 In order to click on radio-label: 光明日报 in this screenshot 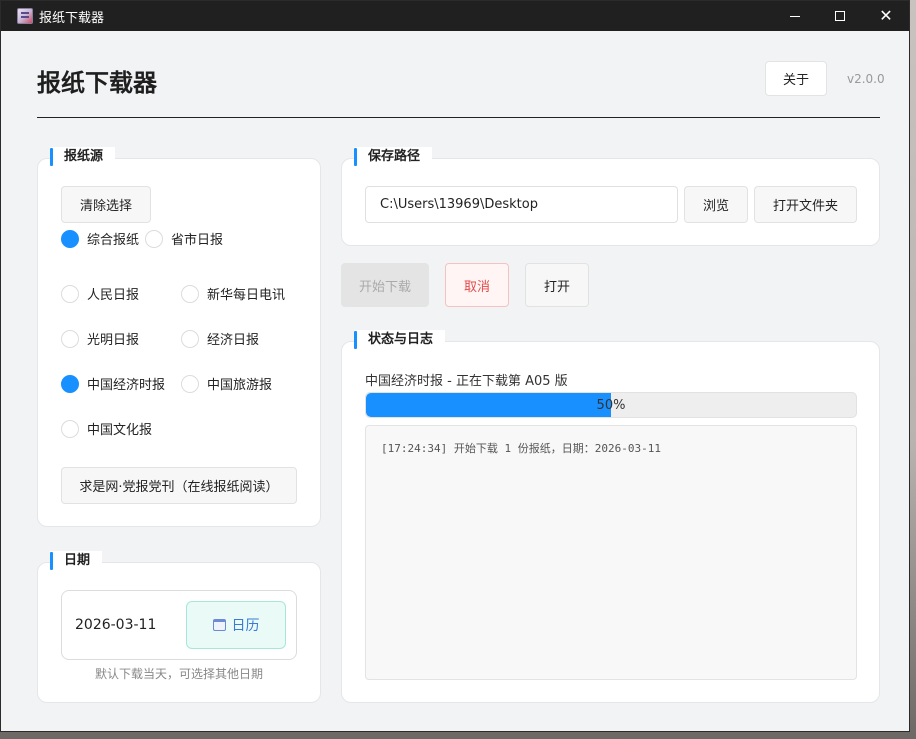, I will do `click(113, 340)`.